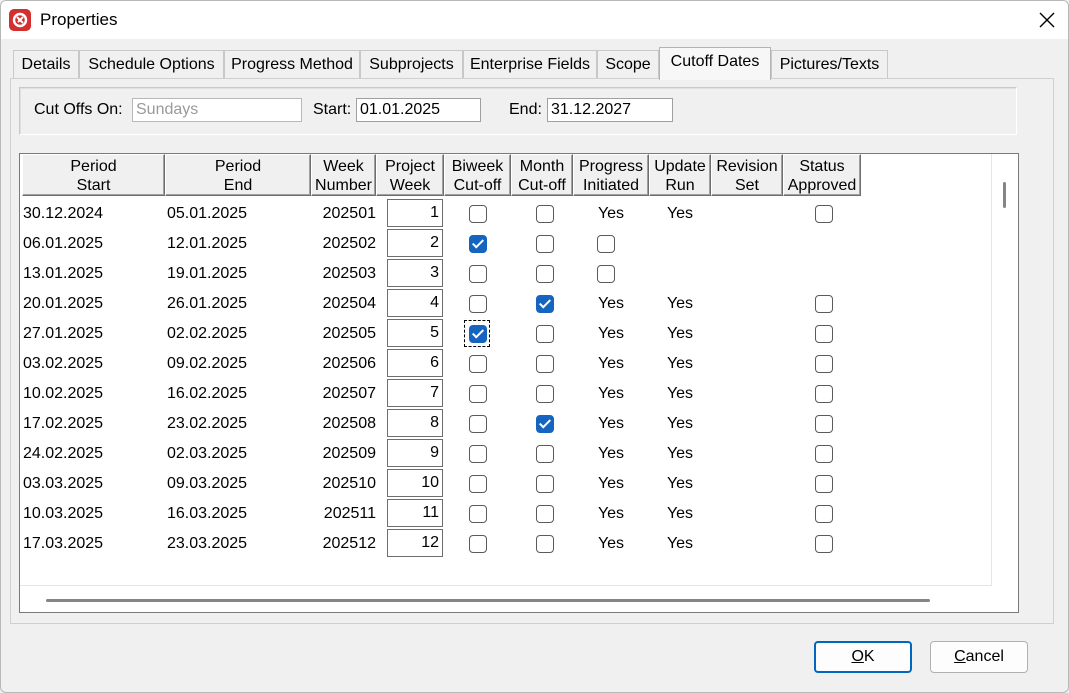 The image size is (1069, 693). What do you see at coordinates (611, 185) in the screenshot?
I see `header-line: Initiated` at bounding box center [611, 185].